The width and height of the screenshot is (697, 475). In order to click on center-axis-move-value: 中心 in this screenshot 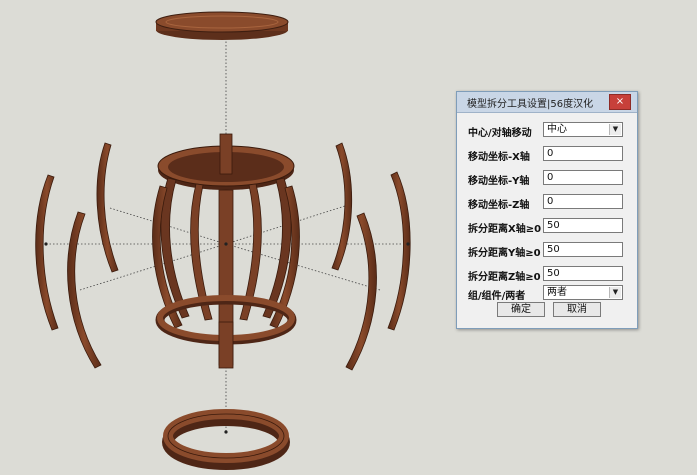, I will do `click(557, 129)`.